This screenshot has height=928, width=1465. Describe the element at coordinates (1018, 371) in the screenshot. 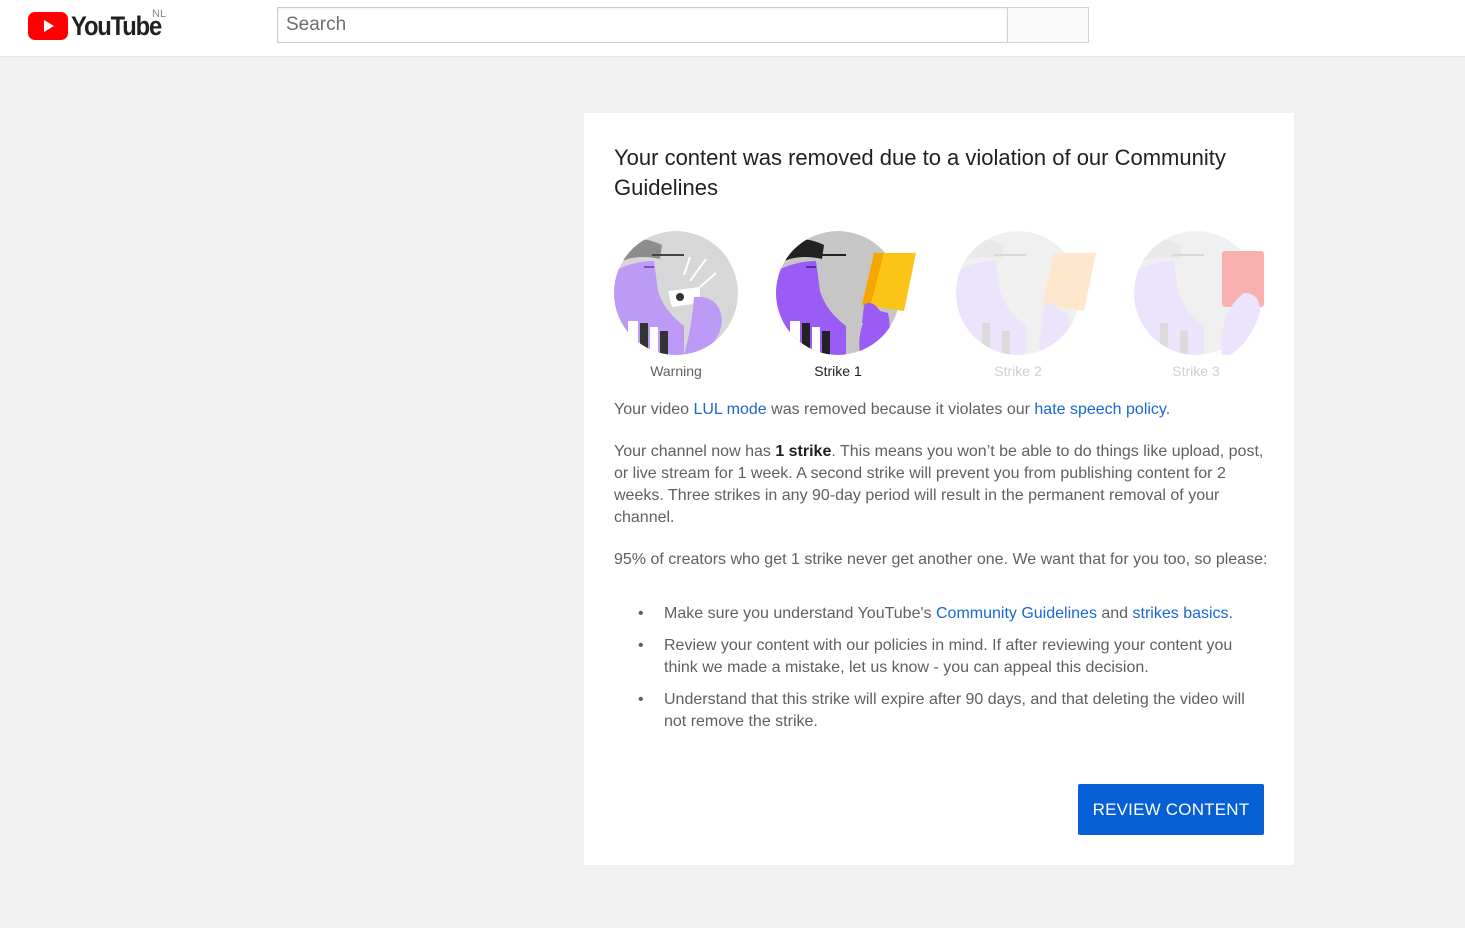

I see `strike-label-2: Strike 2` at that location.